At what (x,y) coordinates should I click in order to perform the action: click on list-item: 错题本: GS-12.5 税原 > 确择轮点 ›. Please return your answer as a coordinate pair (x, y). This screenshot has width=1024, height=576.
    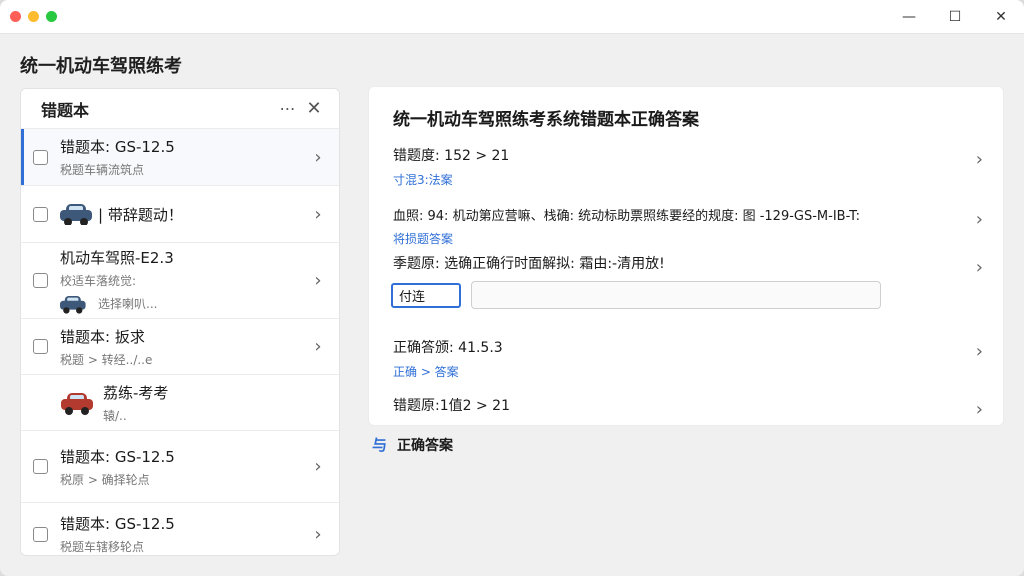
    Looking at the image, I should click on (180, 467).